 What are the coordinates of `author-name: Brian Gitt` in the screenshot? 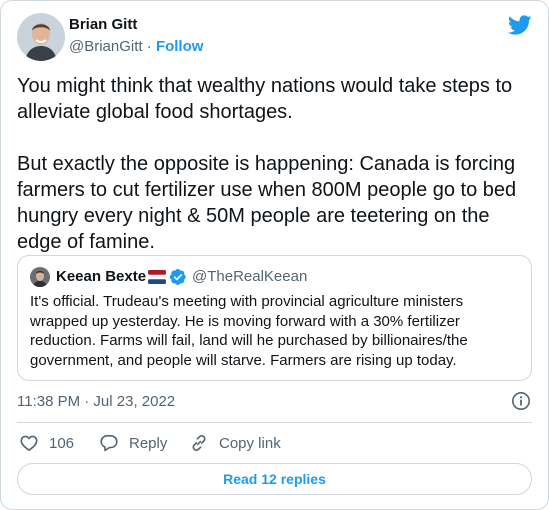 It's located at (103, 24).